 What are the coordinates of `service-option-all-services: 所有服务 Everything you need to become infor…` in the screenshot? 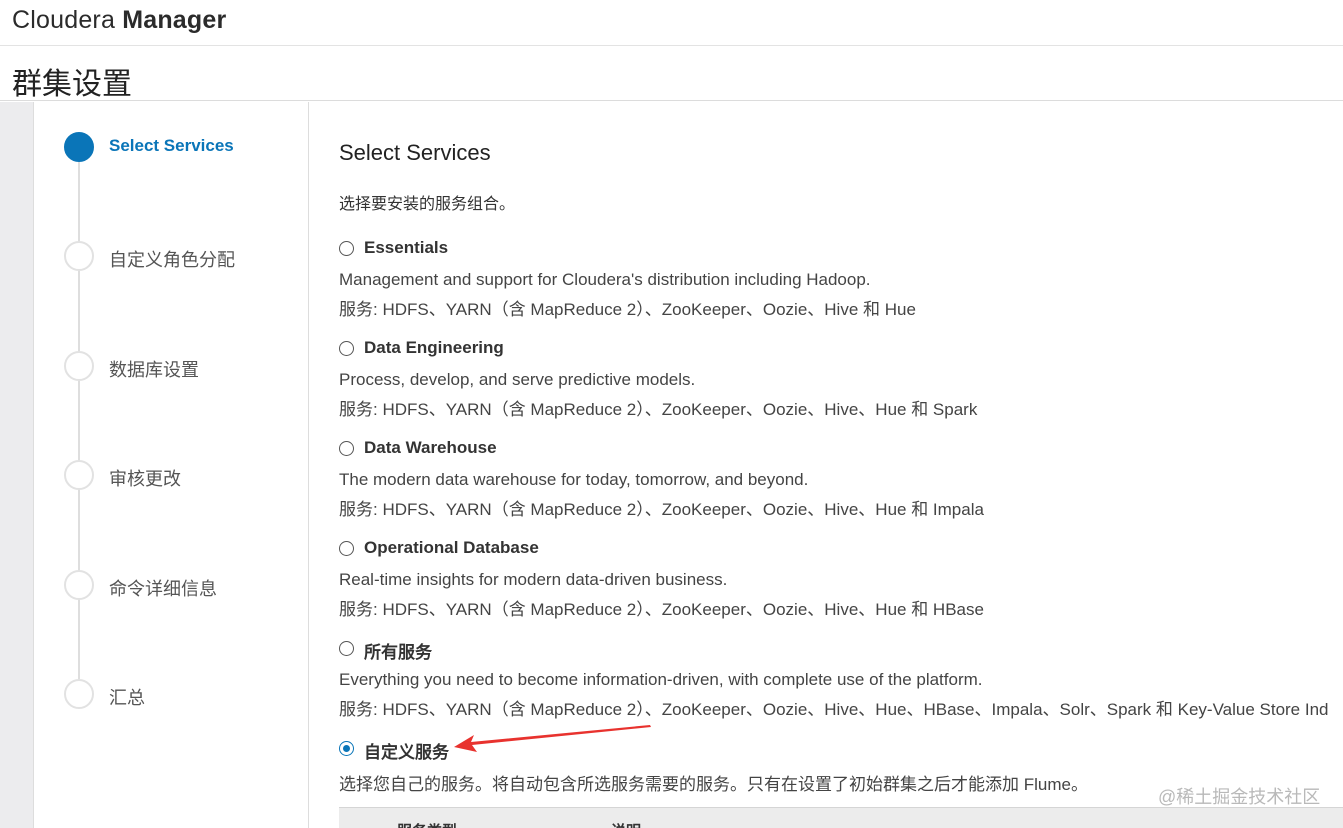 It's located at (841, 678).